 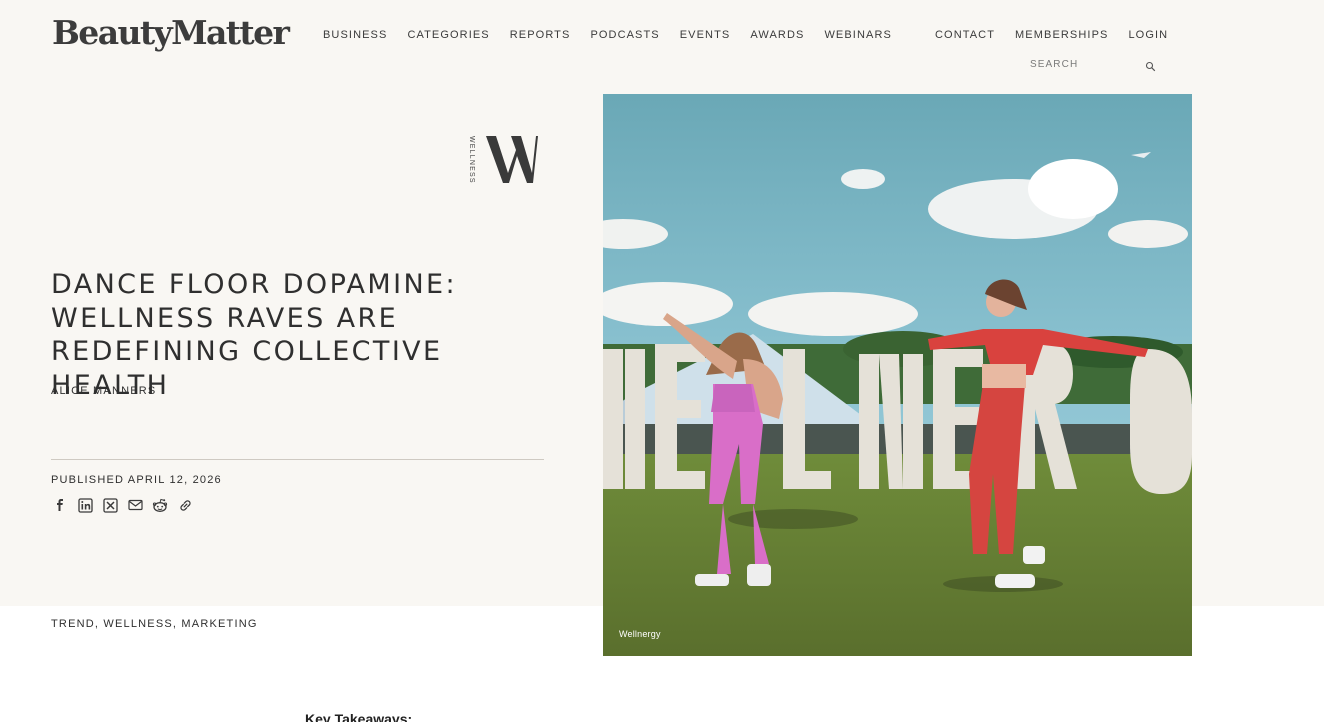 What do you see at coordinates (297, 459) in the screenshot?
I see `divider` at bounding box center [297, 459].